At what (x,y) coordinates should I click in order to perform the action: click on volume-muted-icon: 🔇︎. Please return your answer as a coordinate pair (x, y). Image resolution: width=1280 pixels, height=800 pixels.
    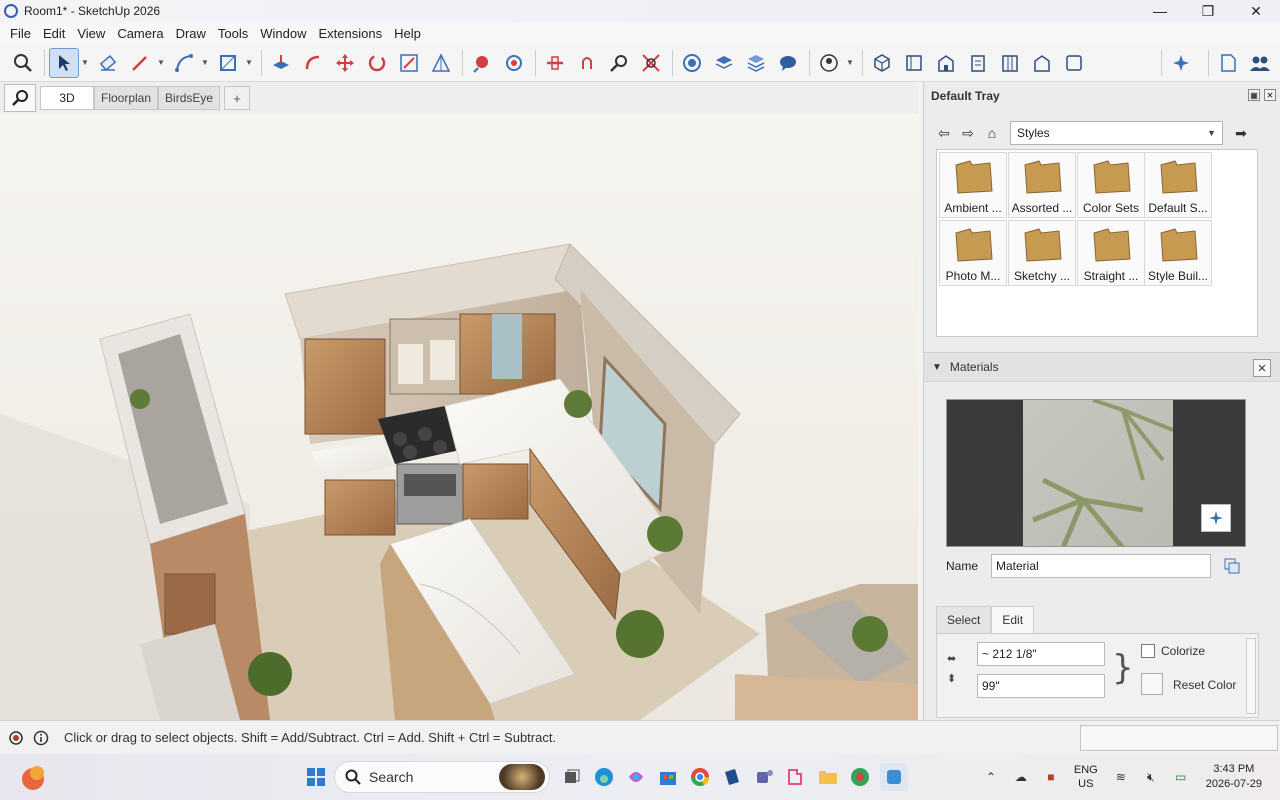
    Looking at the image, I should click on (1151, 777).